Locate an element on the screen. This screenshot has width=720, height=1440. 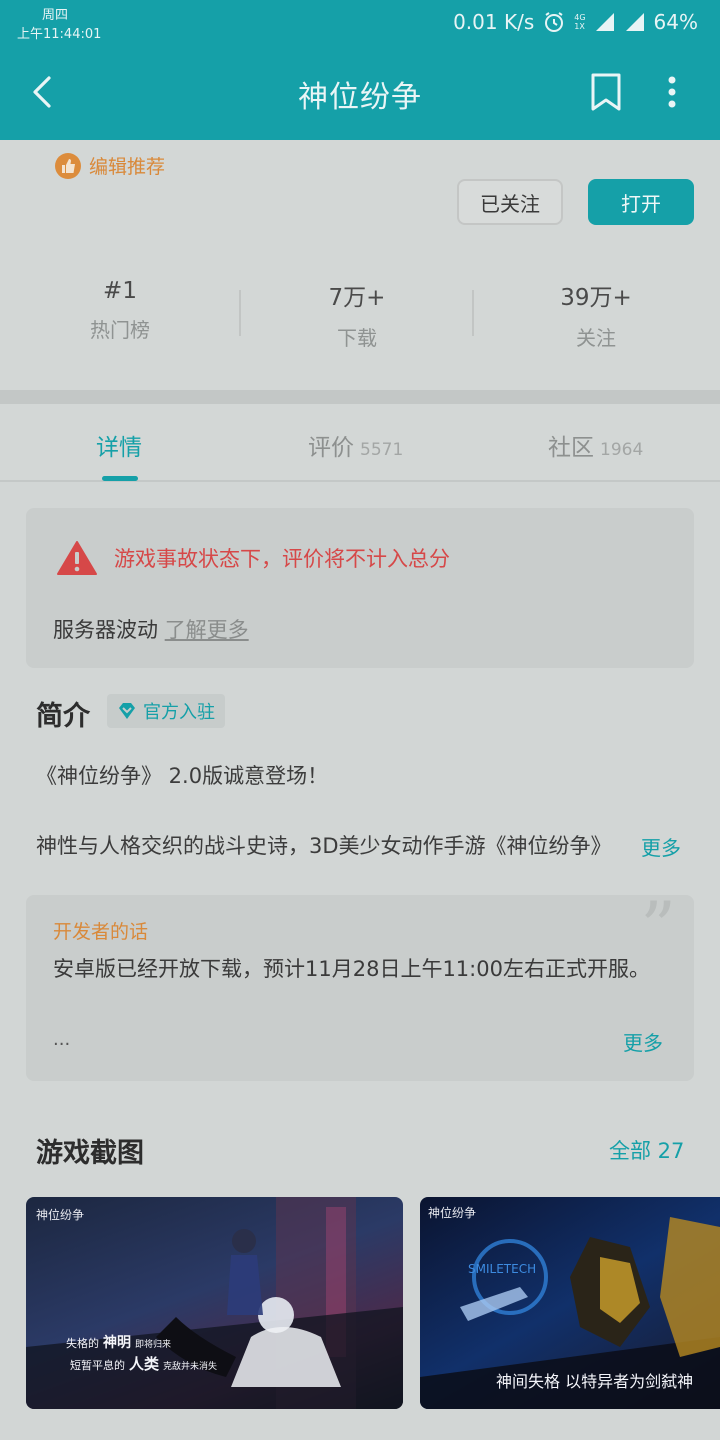
net-type-top: 4G is located at coordinates (580, 17).